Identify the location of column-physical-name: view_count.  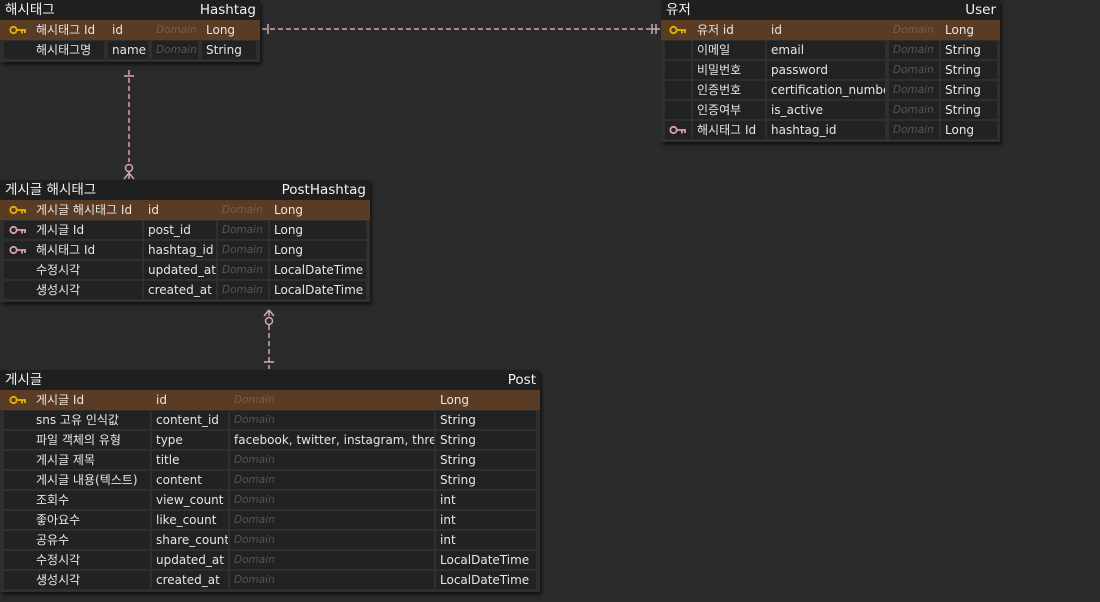
(190, 500).